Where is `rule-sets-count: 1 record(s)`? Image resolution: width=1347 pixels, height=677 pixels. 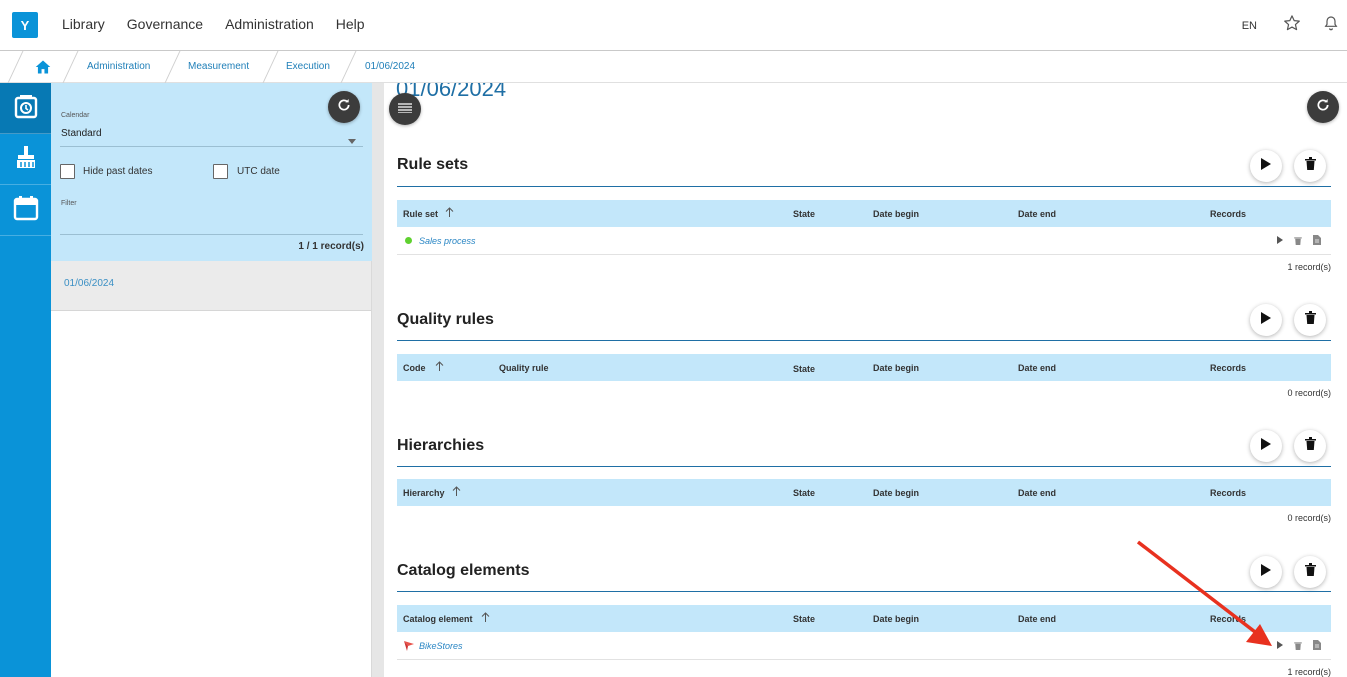 rule-sets-count: 1 record(s) is located at coordinates (1309, 267).